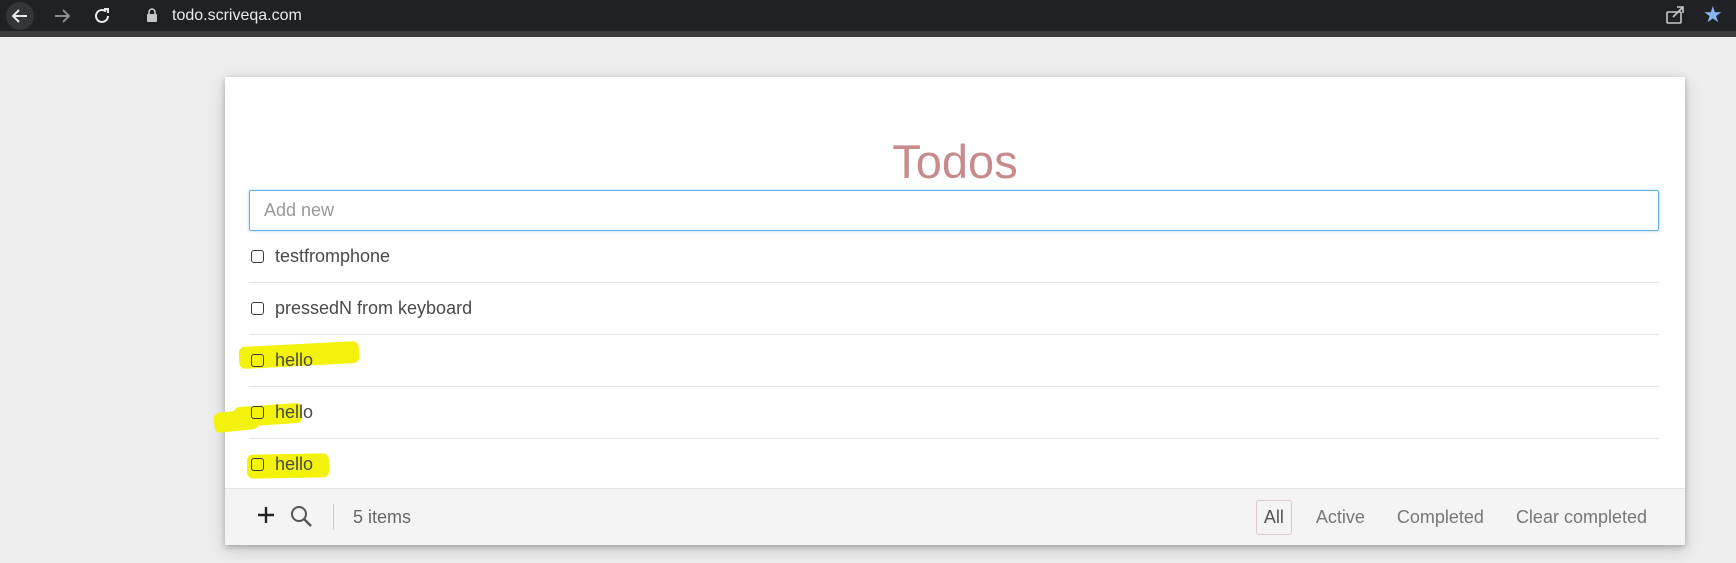 This screenshot has height=563, width=1736. I want to click on toolbar-shadow, so click(868, 34).